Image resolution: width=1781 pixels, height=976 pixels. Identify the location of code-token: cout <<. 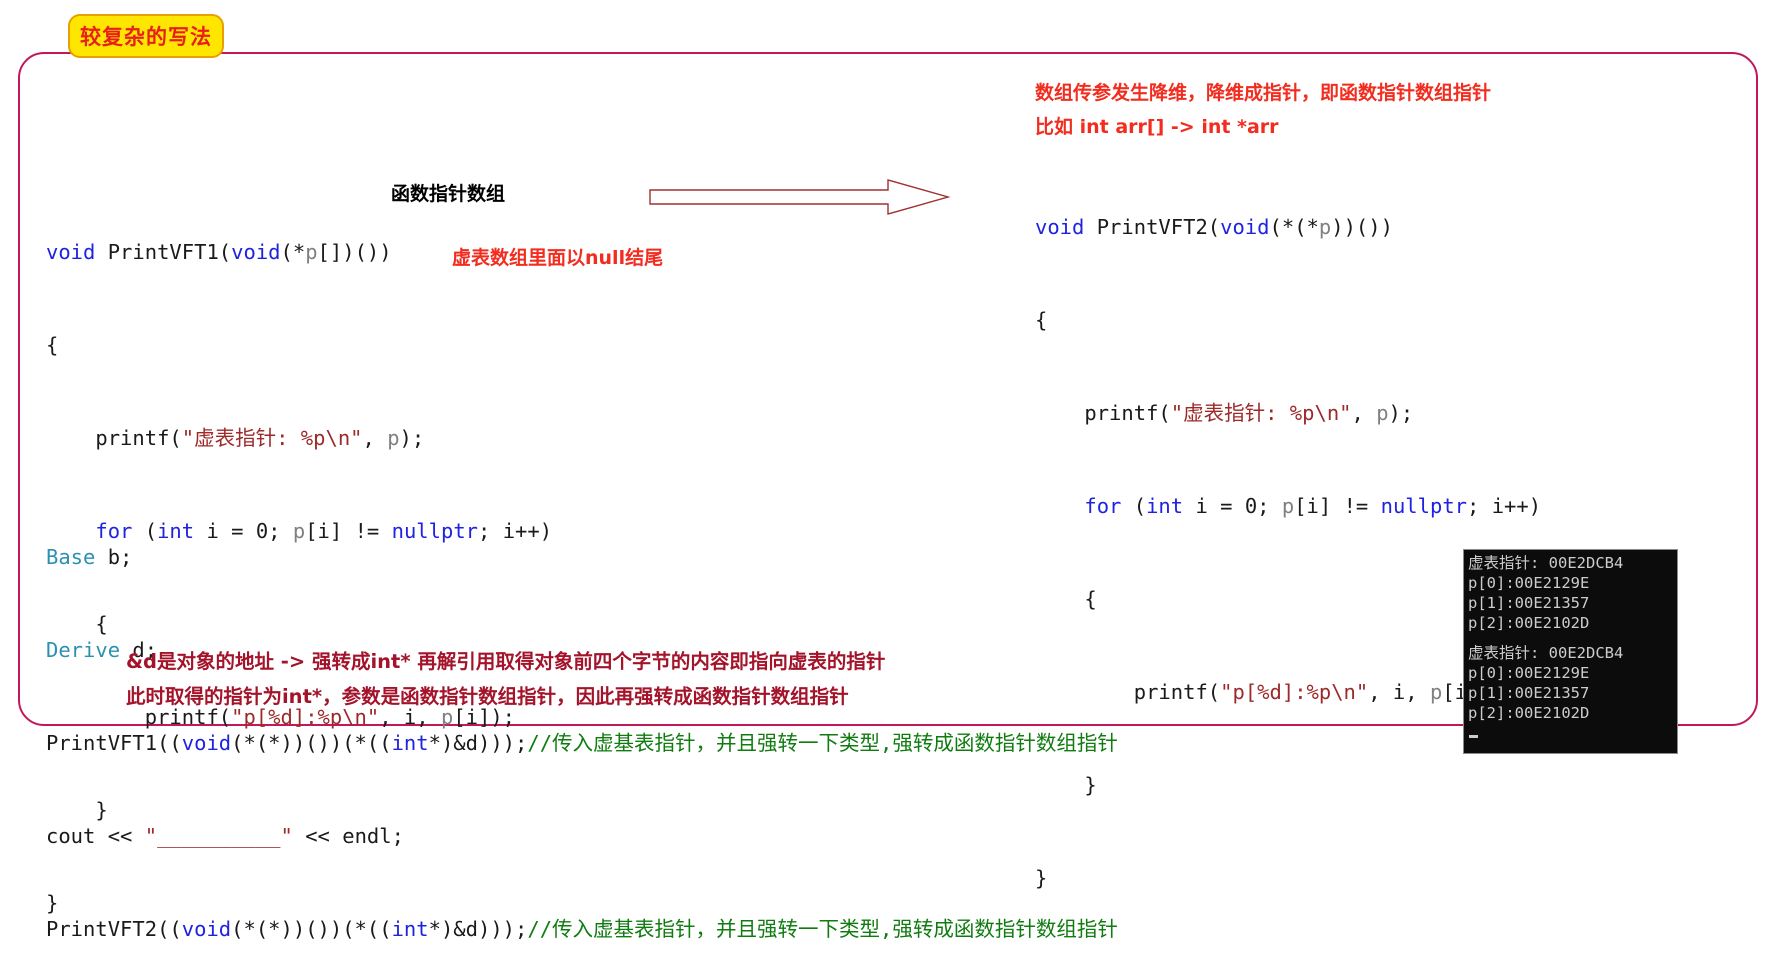
(95, 836).